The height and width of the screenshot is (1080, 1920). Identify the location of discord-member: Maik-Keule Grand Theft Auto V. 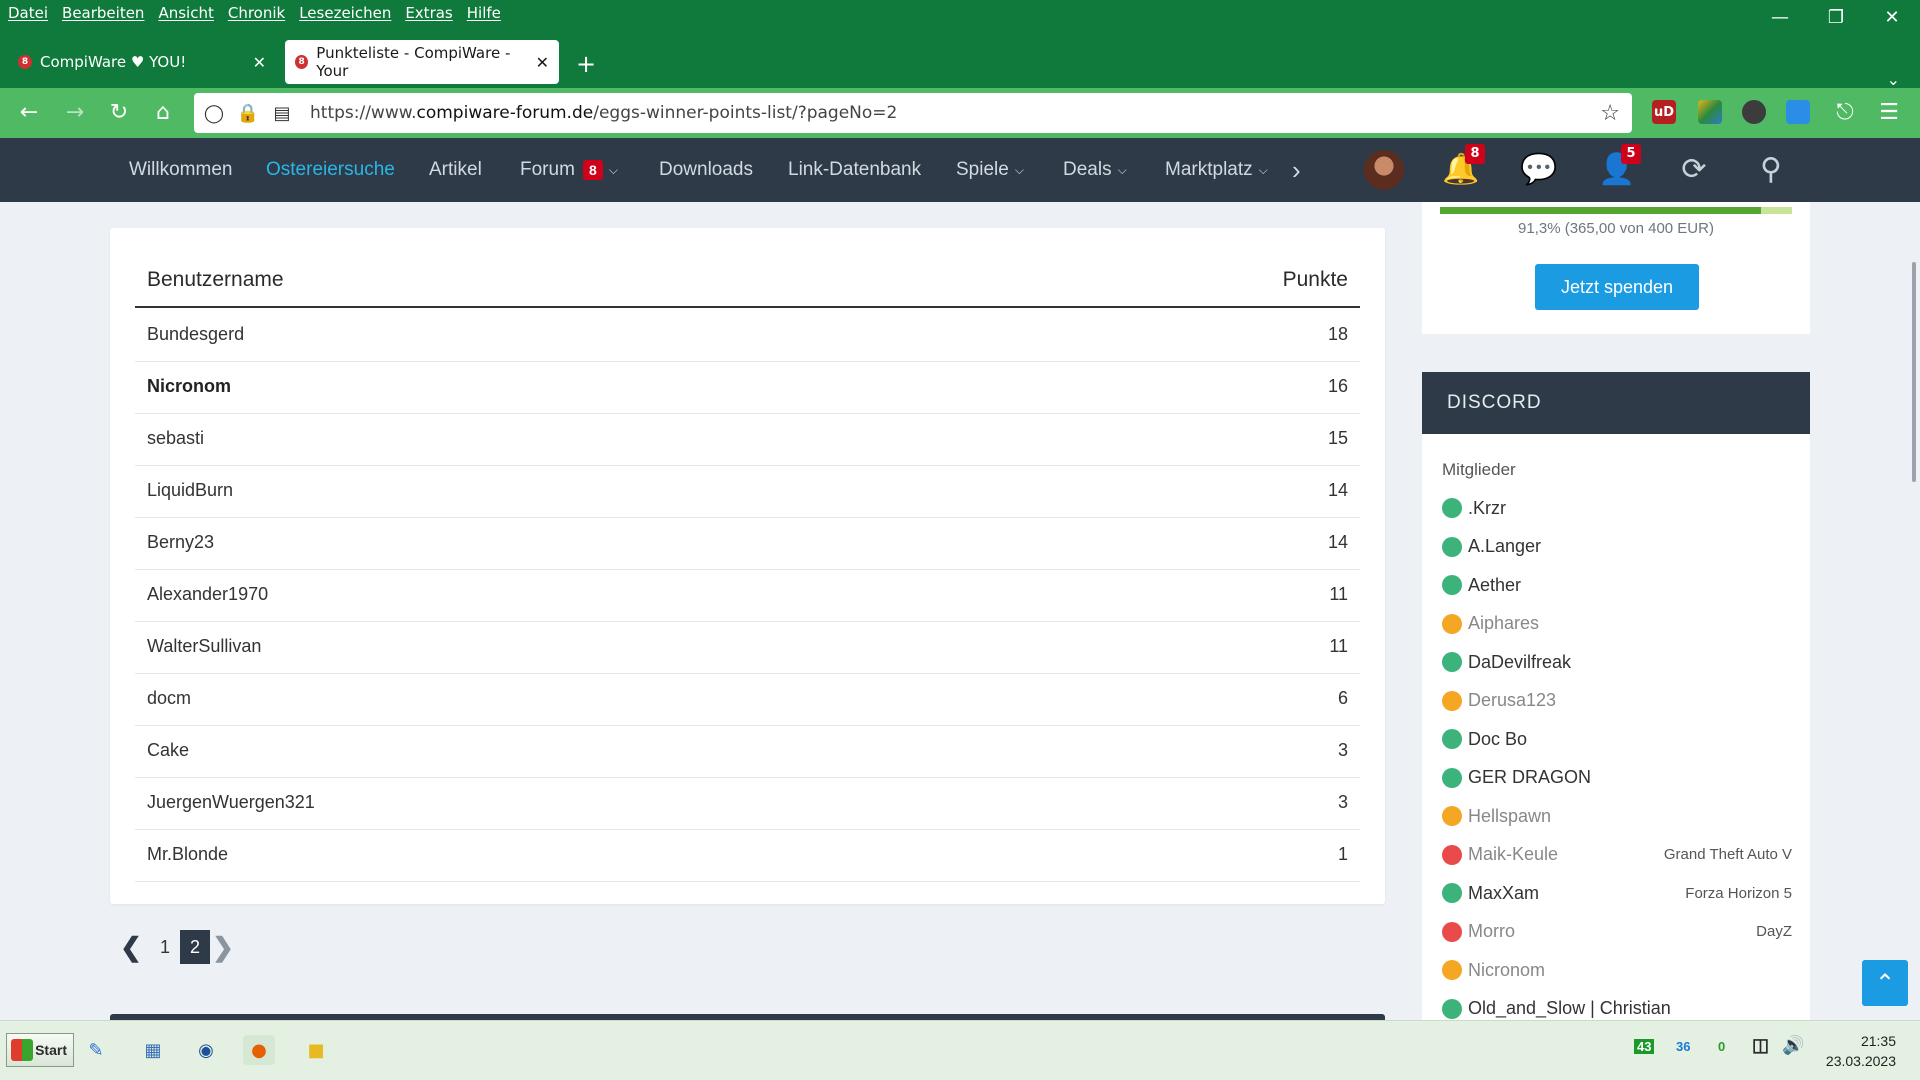
(1617, 855).